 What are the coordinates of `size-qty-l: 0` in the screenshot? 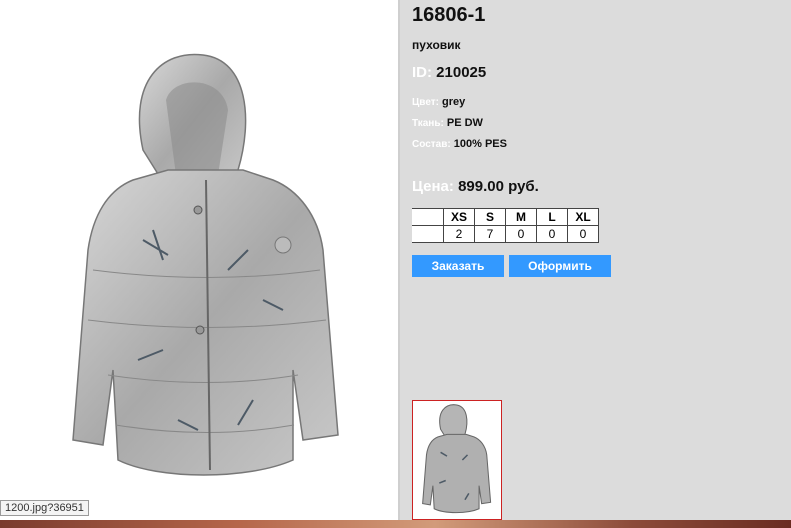 It's located at (552, 234).